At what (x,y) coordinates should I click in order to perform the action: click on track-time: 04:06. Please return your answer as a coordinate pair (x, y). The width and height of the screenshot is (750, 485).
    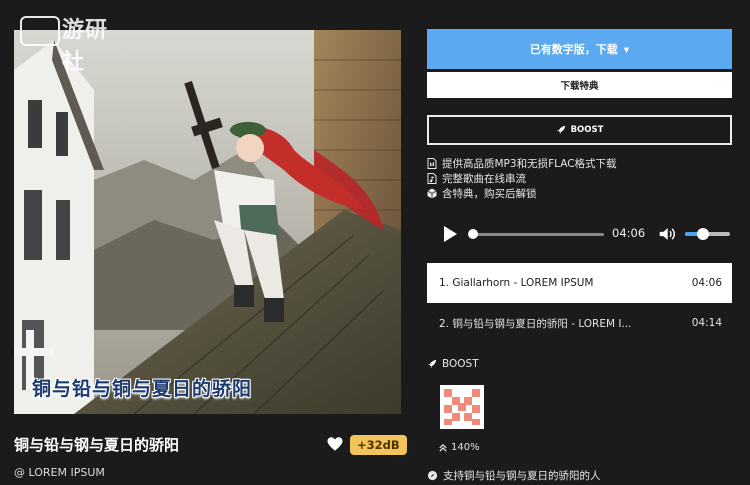
    Looking at the image, I should click on (629, 233).